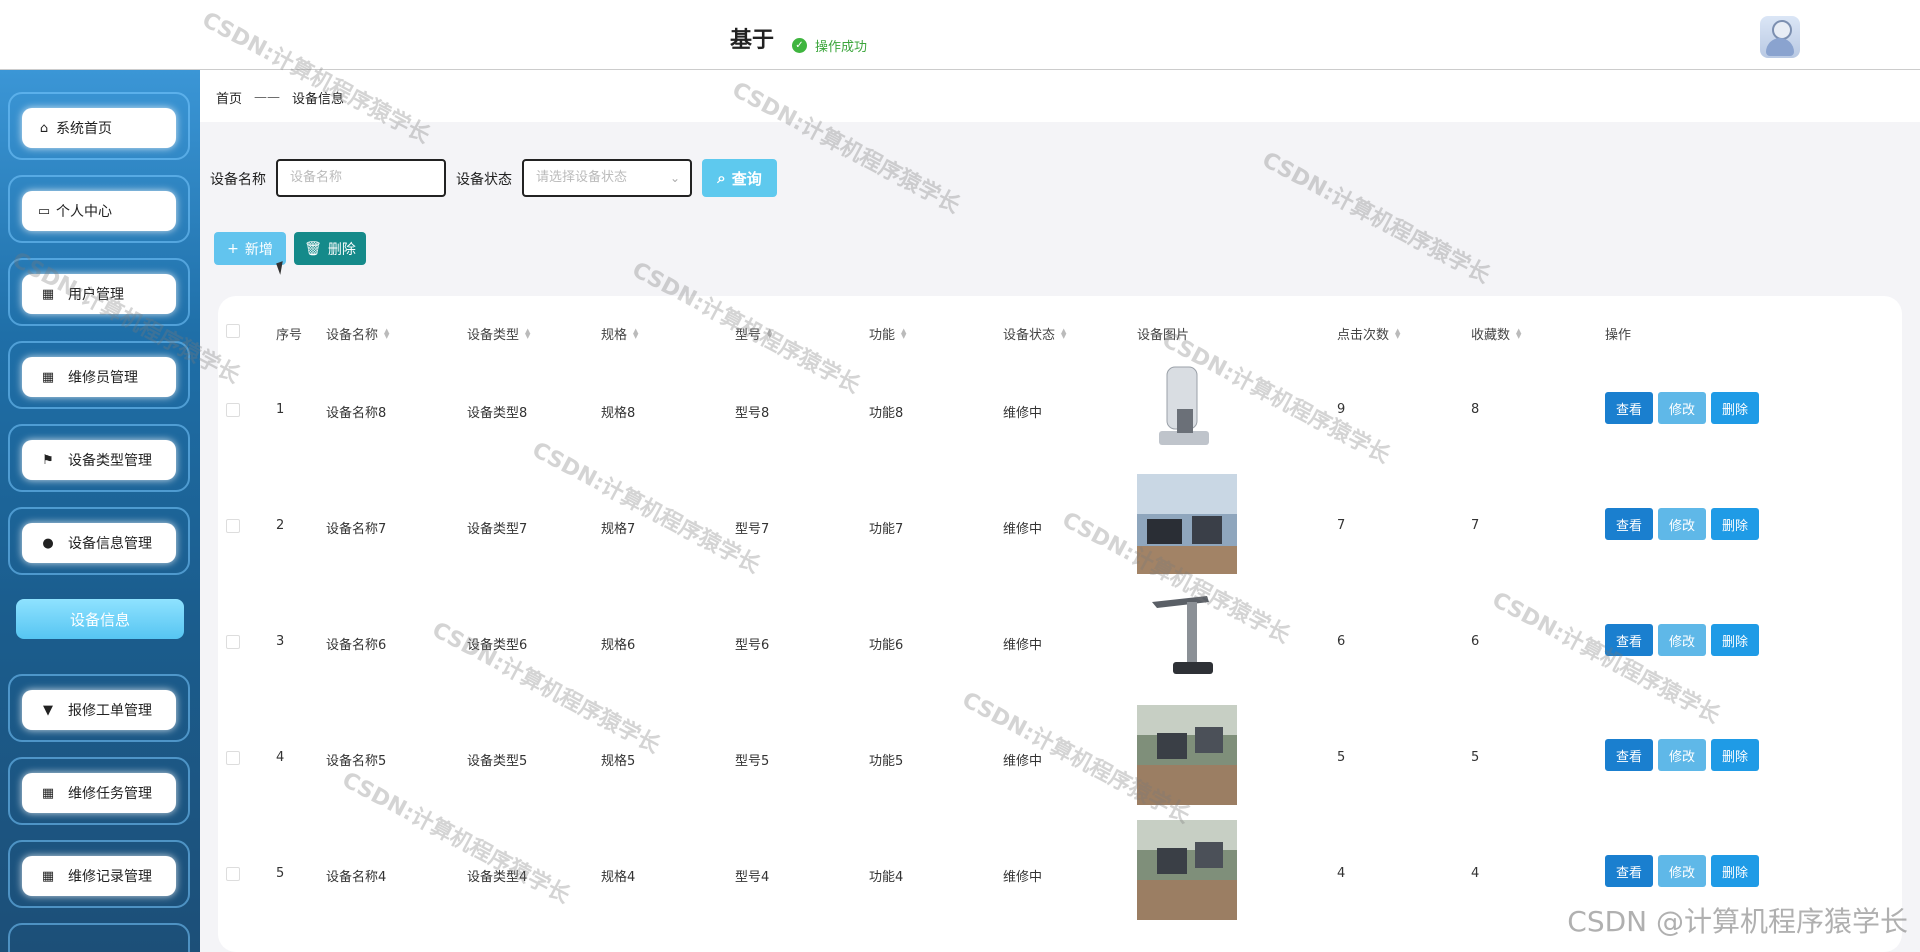 The height and width of the screenshot is (952, 1920). I want to click on select-all-checkbox, so click(233, 331).